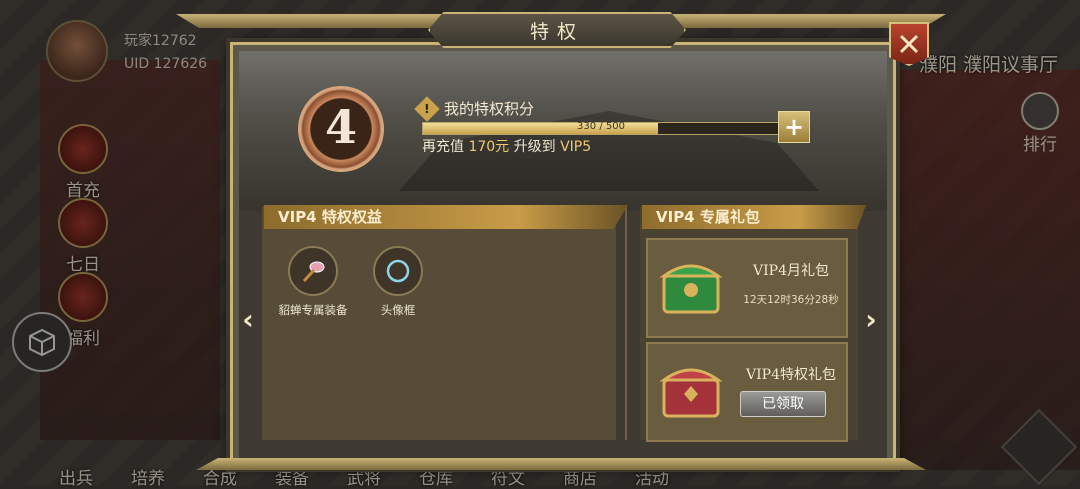  Describe the element at coordinates (398, 310) in the screenshot. I see `benefit-label: 头像框` at that location.